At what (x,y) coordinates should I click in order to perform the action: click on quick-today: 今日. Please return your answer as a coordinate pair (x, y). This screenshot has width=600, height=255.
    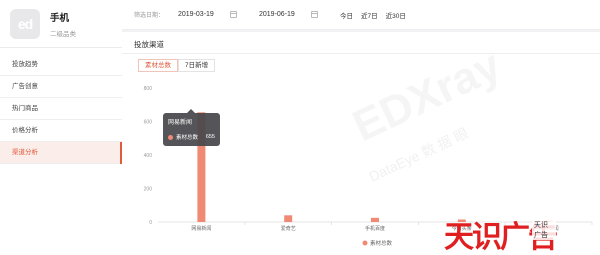
    Looking at the image, I should click on (346, 15).